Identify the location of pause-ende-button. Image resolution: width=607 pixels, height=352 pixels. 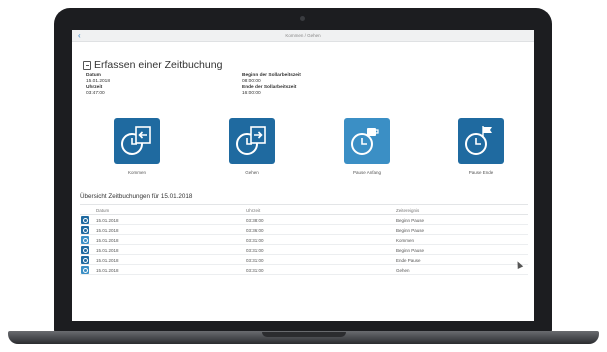
(481, 141).